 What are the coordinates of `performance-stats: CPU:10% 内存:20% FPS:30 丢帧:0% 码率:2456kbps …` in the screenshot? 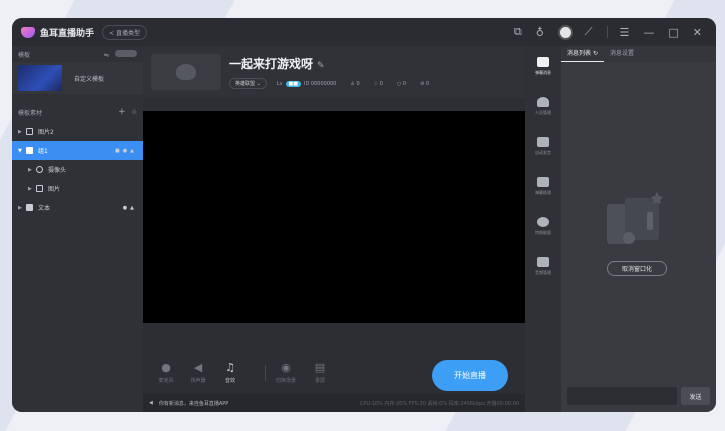 It's located at (439, 403).